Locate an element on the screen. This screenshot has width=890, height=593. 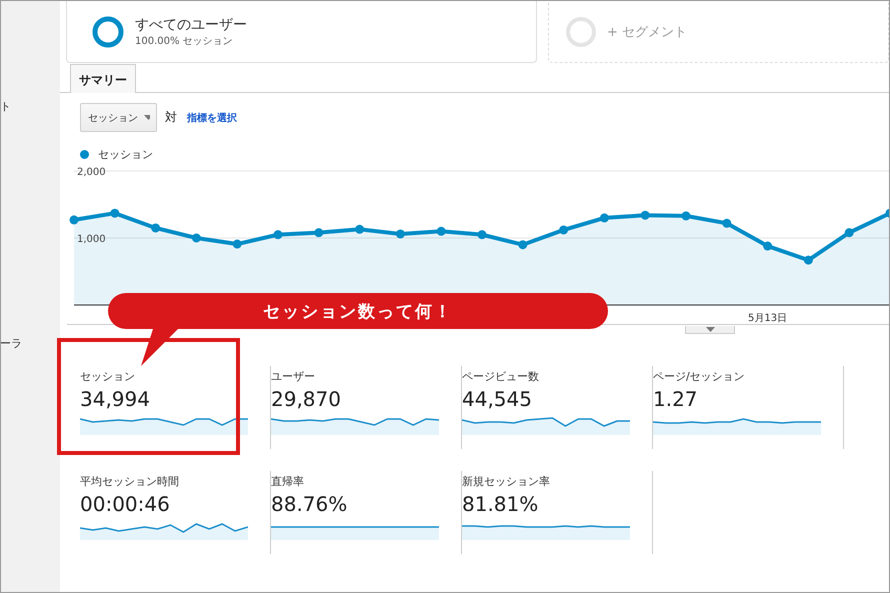
metric-value: 81.81% is located at coordinates (501, 504).